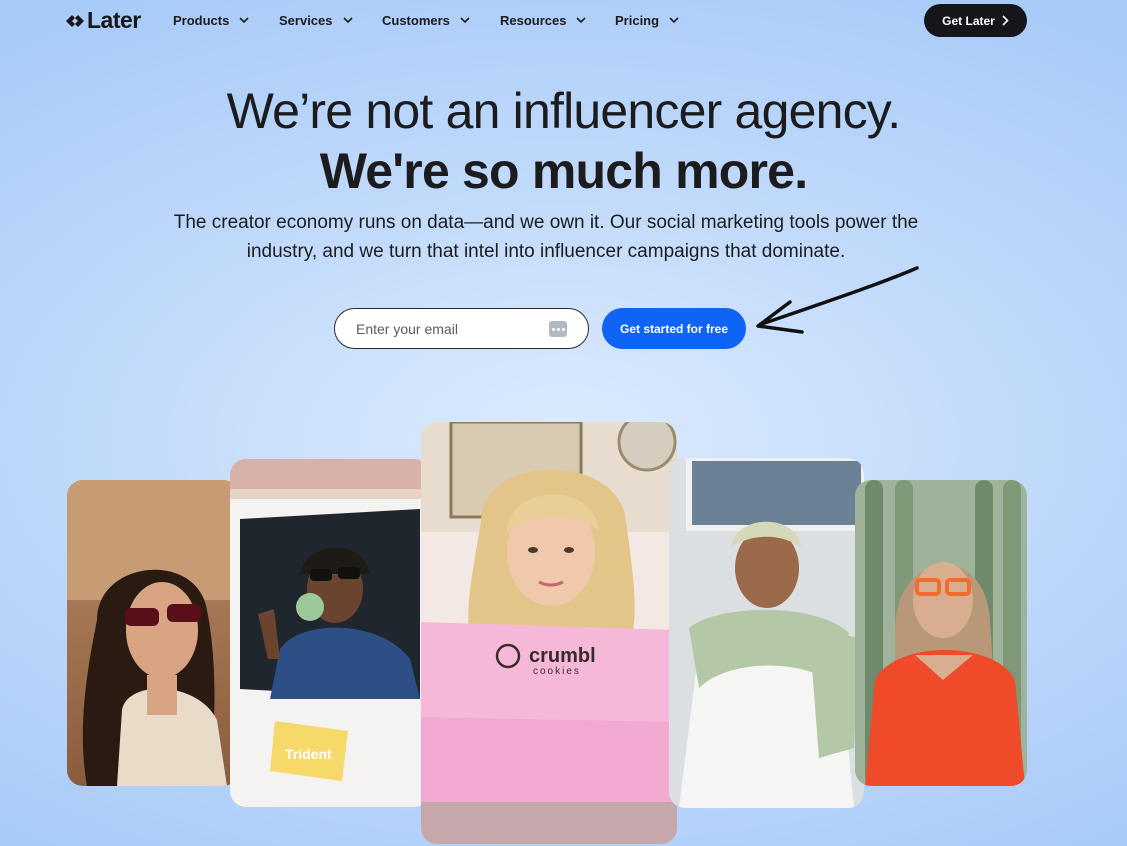 This screenshot has width=1127, height=846. I want to click on arrow-annotation-icon, so click(837, 300).